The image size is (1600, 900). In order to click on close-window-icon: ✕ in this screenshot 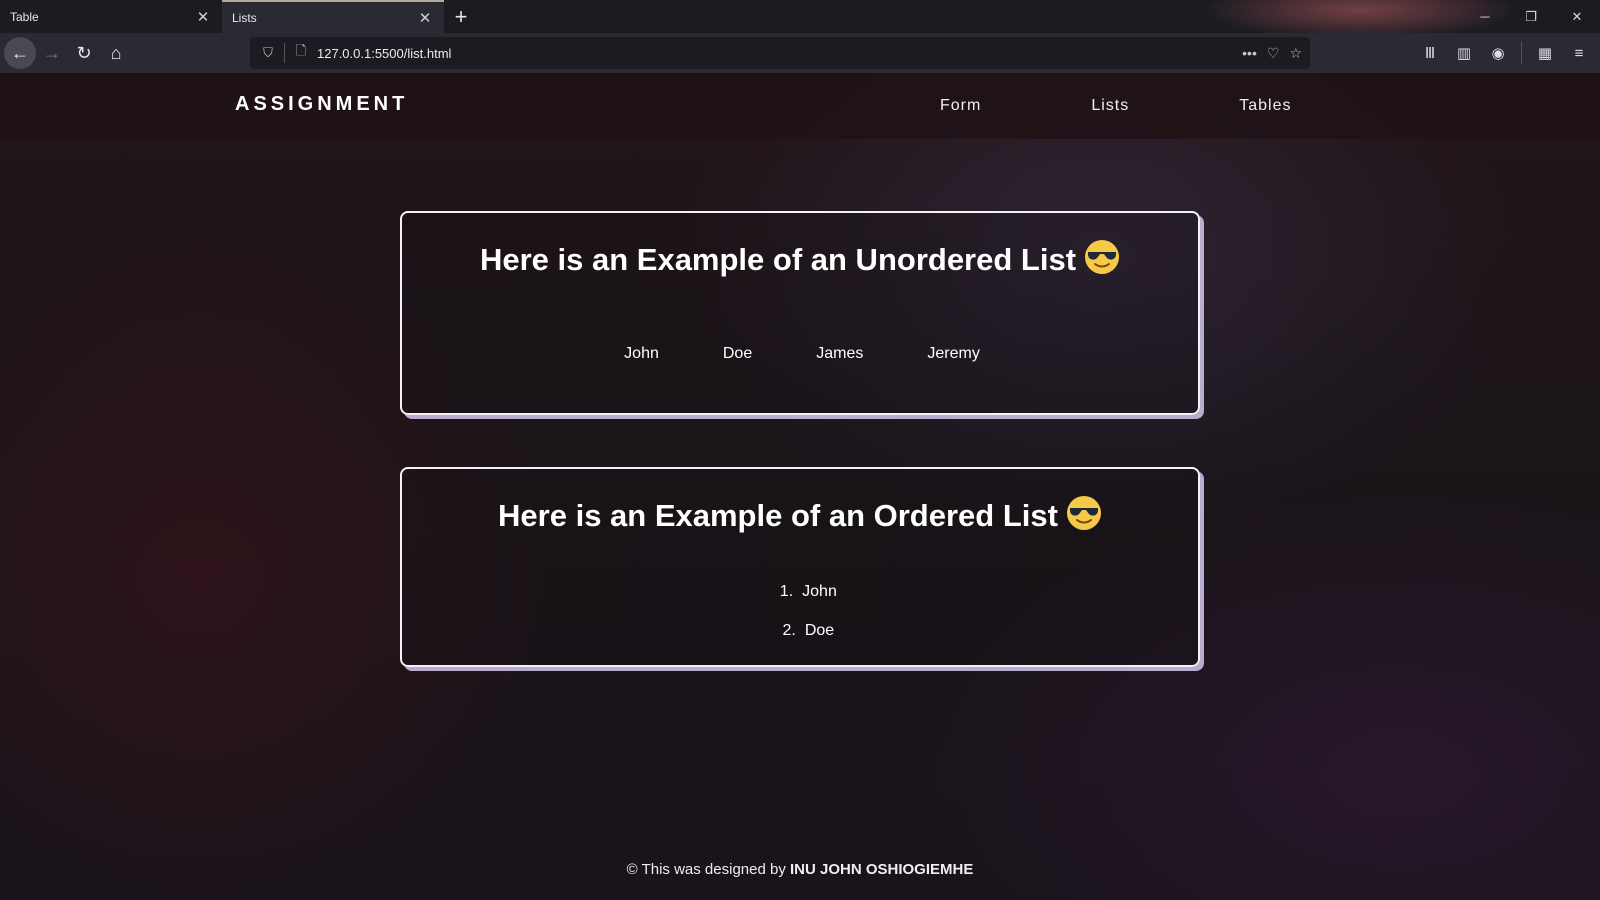, I will do `click(1577, 16)`.